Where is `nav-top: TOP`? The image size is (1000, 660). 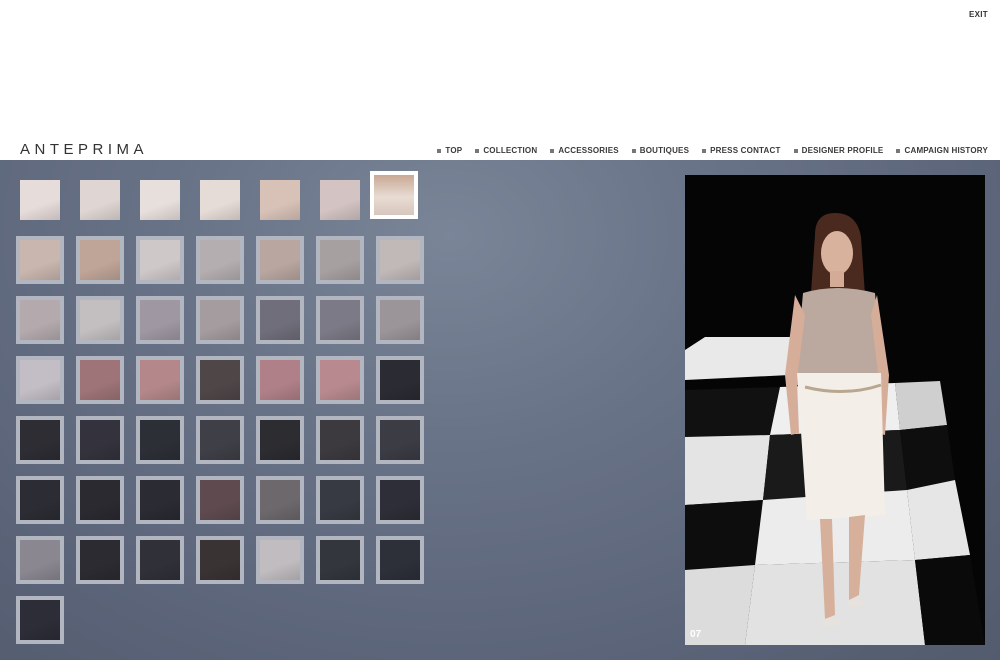
nav-top: TOP is located at coordinates (449, 150).